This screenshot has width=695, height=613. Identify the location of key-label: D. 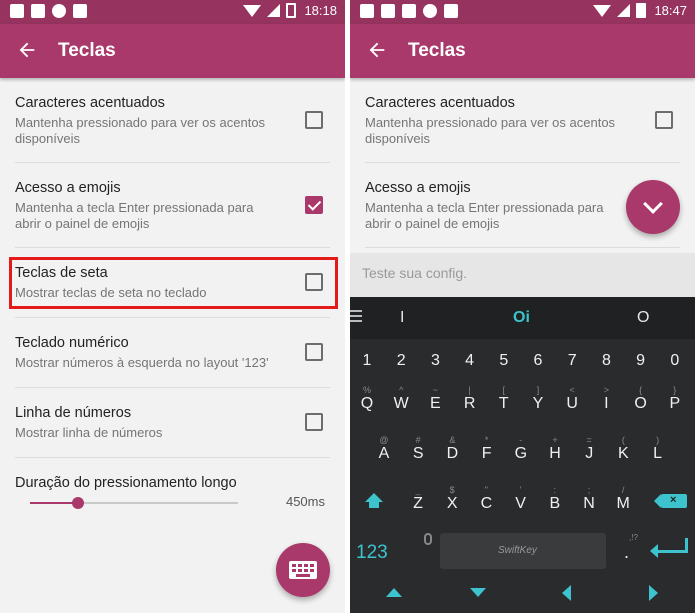
(452, 453).